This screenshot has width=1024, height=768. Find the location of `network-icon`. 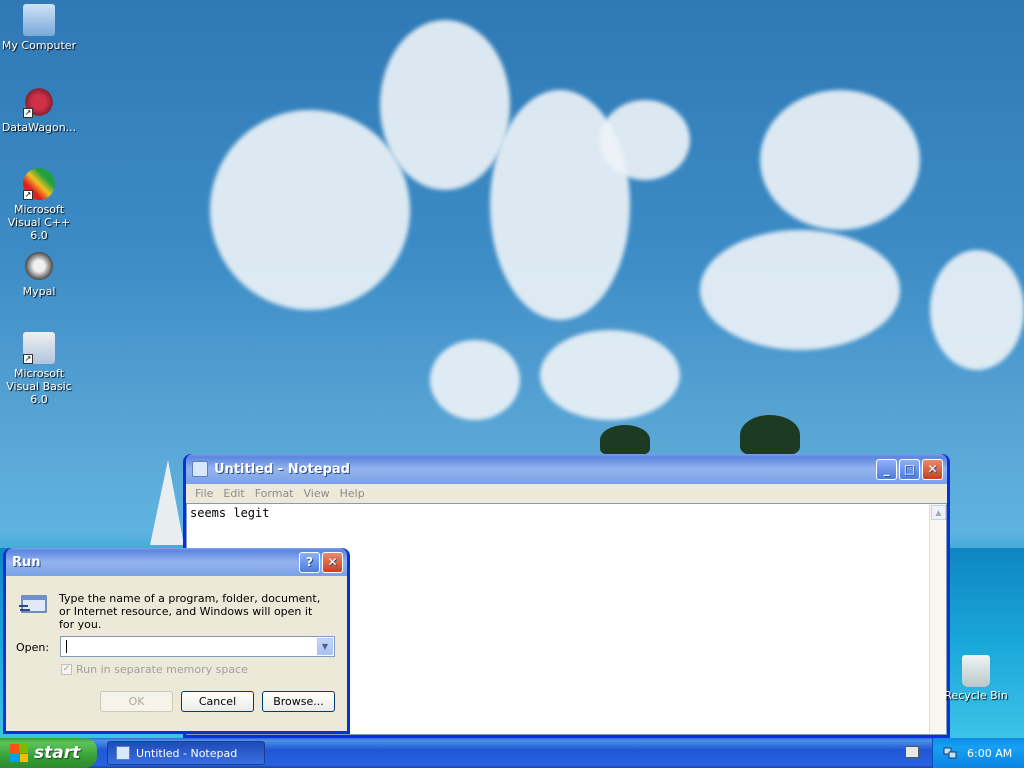

network-icon is located at coordinates (950, 753).